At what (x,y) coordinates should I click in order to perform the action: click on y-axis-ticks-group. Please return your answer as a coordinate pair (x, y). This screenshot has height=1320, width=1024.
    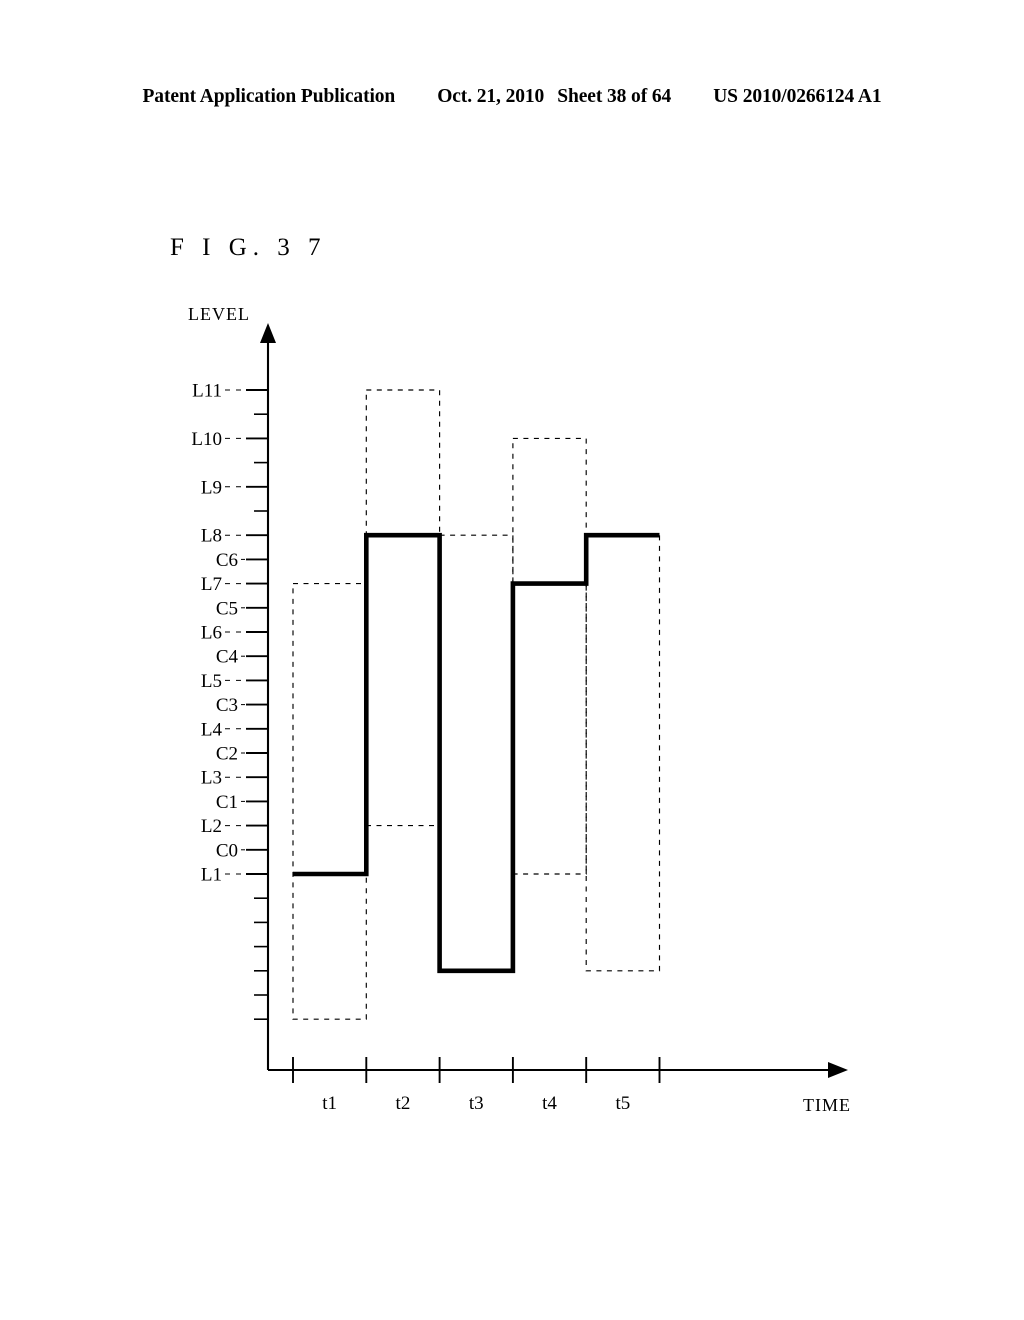
    Looking at the image, I should click on (257, 705).